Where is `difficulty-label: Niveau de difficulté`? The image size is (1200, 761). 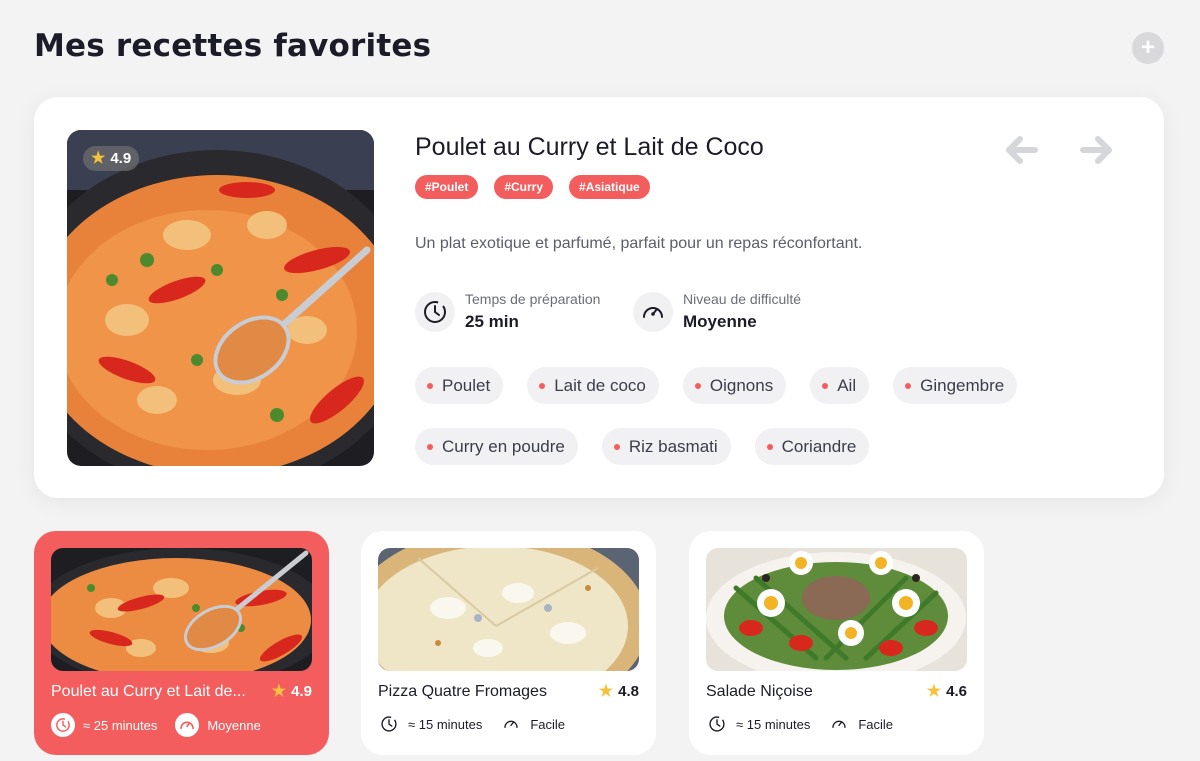 difficulty-label: Niveau de difficulté is located at coordinates (742, 299).